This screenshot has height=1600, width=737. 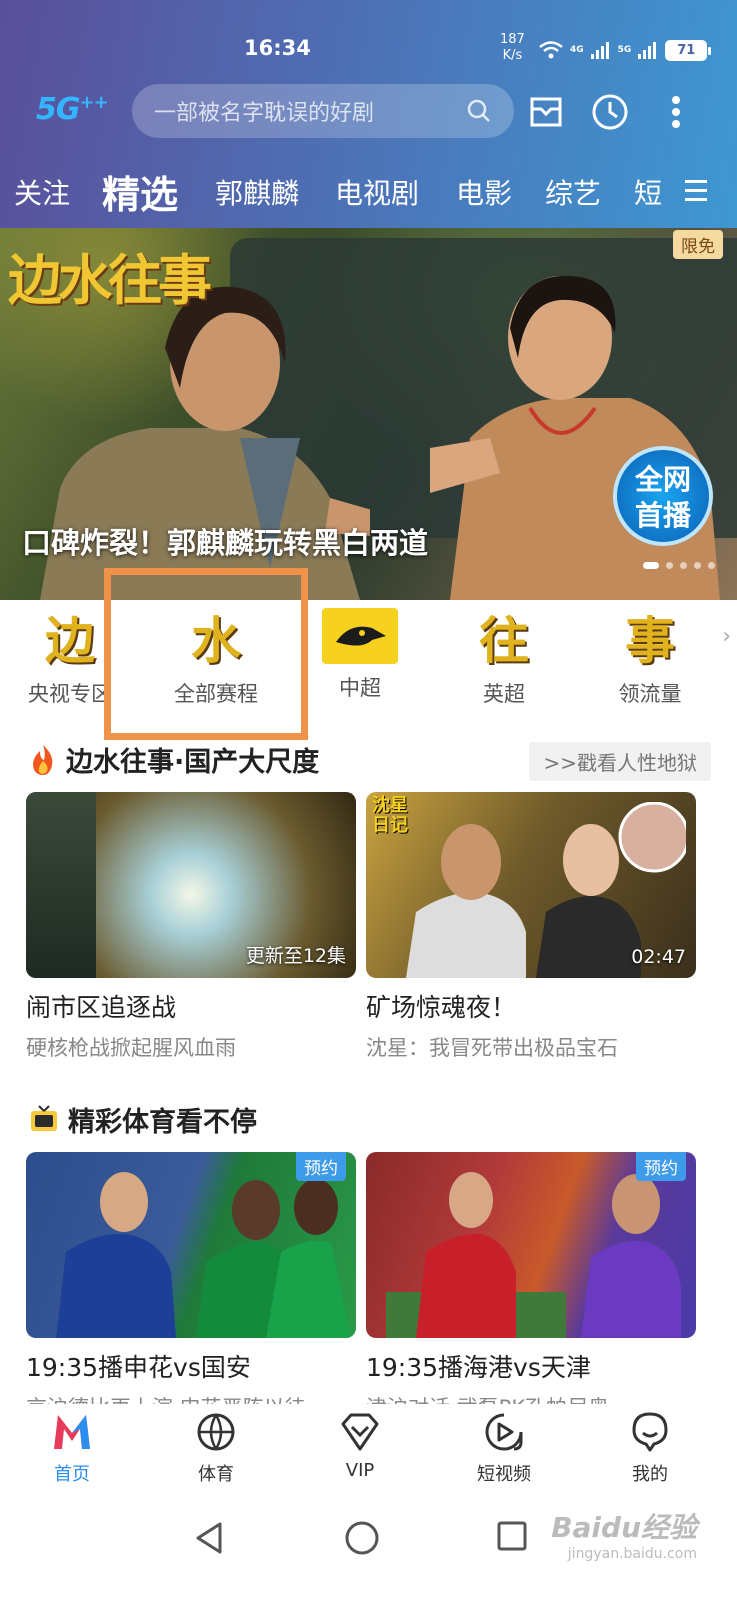 I want to click on thumbnail-window, so click(x=61, y=885).